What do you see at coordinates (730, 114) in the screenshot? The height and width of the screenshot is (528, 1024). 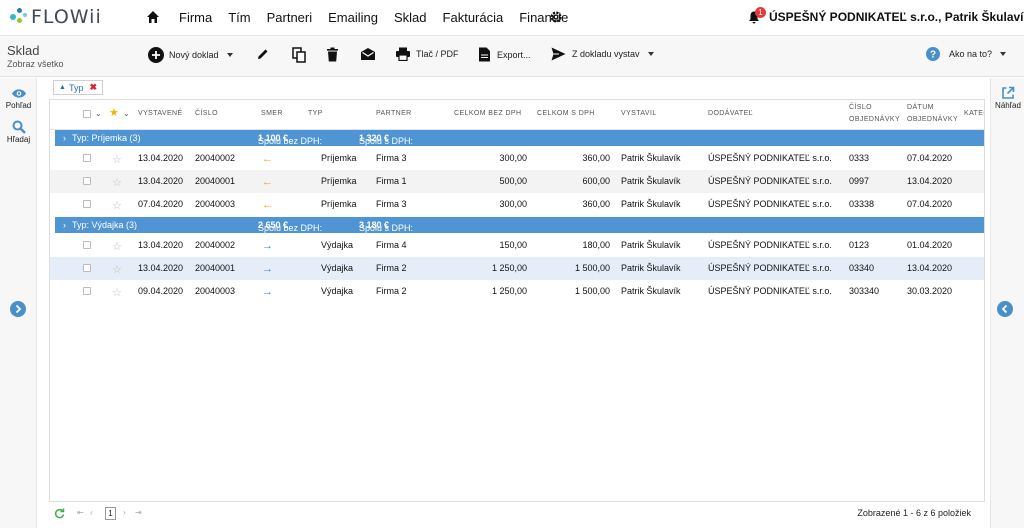 I see `col-supplier: DODÁVATEĽ` at bounding box center [730, 114].